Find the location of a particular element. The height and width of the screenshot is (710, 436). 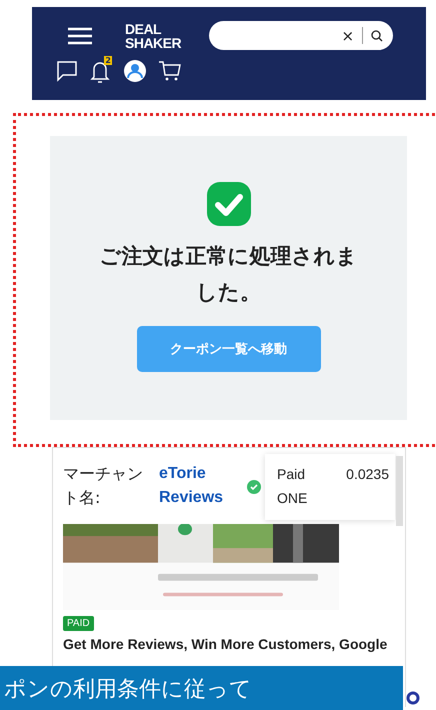

banner-text: ポンの利用条件に従って is located at coordinates (128, 689).